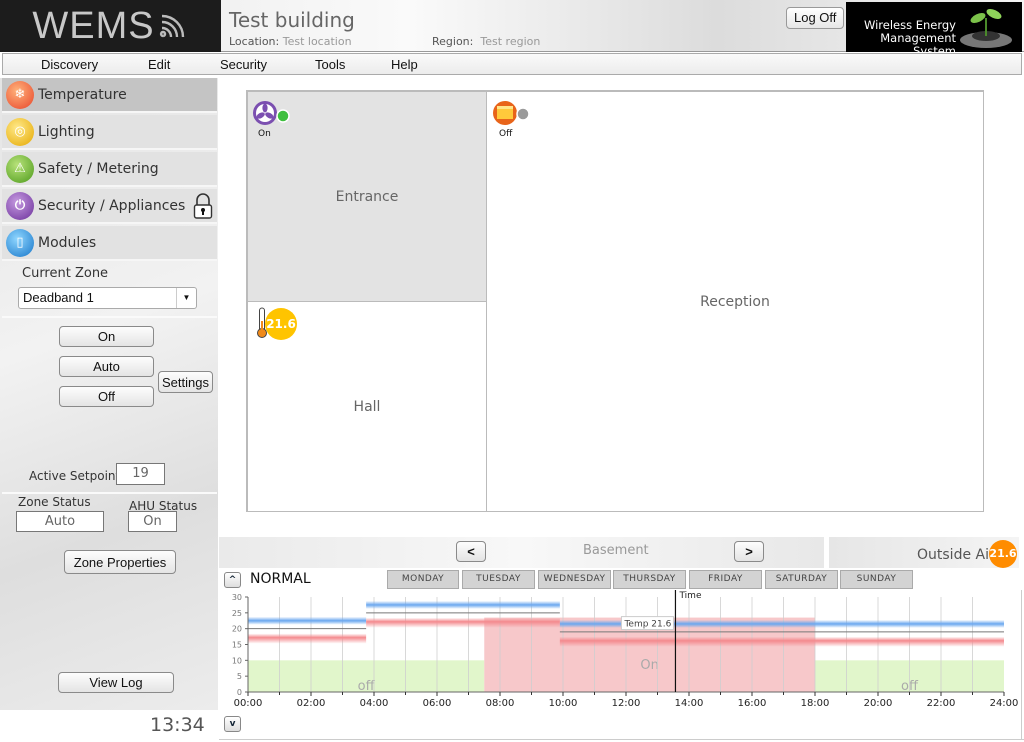 This screenshot has height=742, width=1024. Describe the element at coordinates (404, 64) in the screenshot. I see `menu-help: Help` at that location.